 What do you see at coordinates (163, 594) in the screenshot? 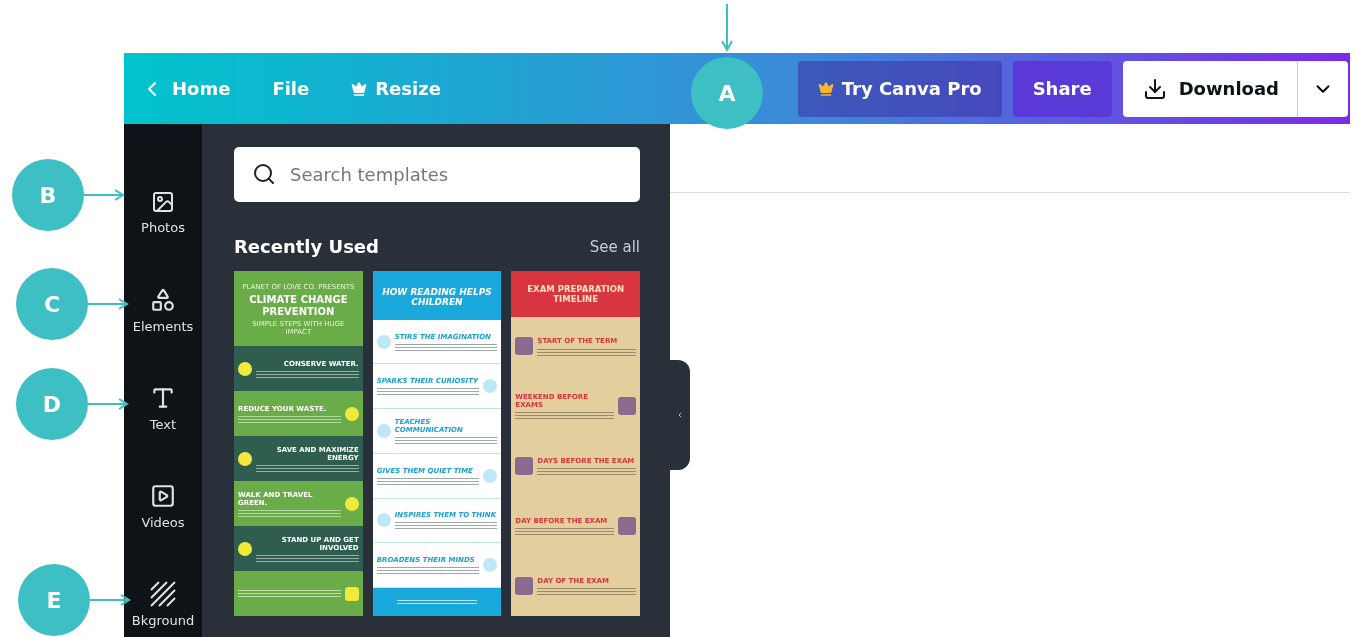
I see `diagonal-lines-icon` at bounding box center [163, 594].